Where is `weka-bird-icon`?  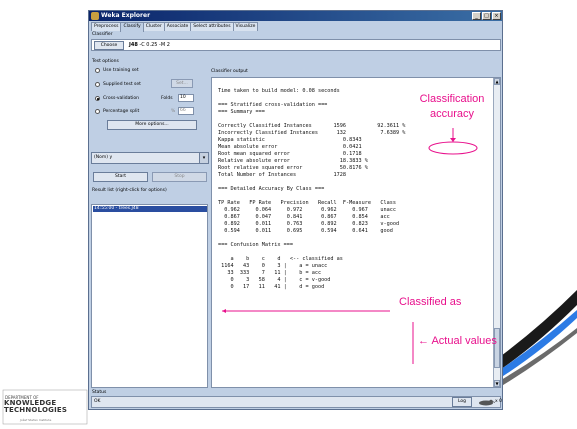 weka-bird-icon is located at coordinates (487, 402).